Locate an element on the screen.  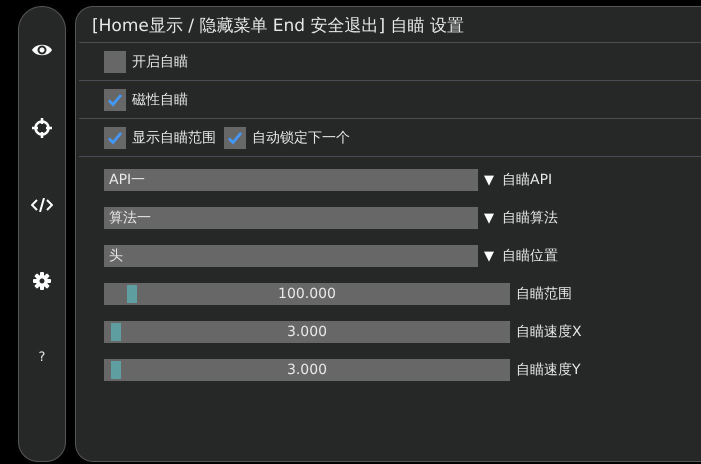
slider-label: 自瞄范围 is located at coordinates (544, 294).